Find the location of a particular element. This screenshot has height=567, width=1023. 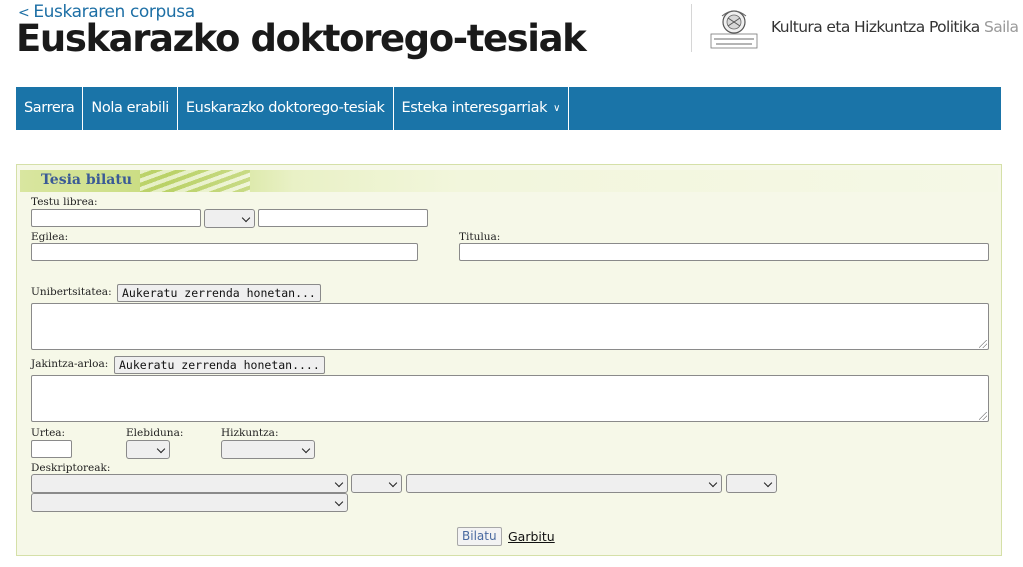

year-input is located at coordinates (51, 449).